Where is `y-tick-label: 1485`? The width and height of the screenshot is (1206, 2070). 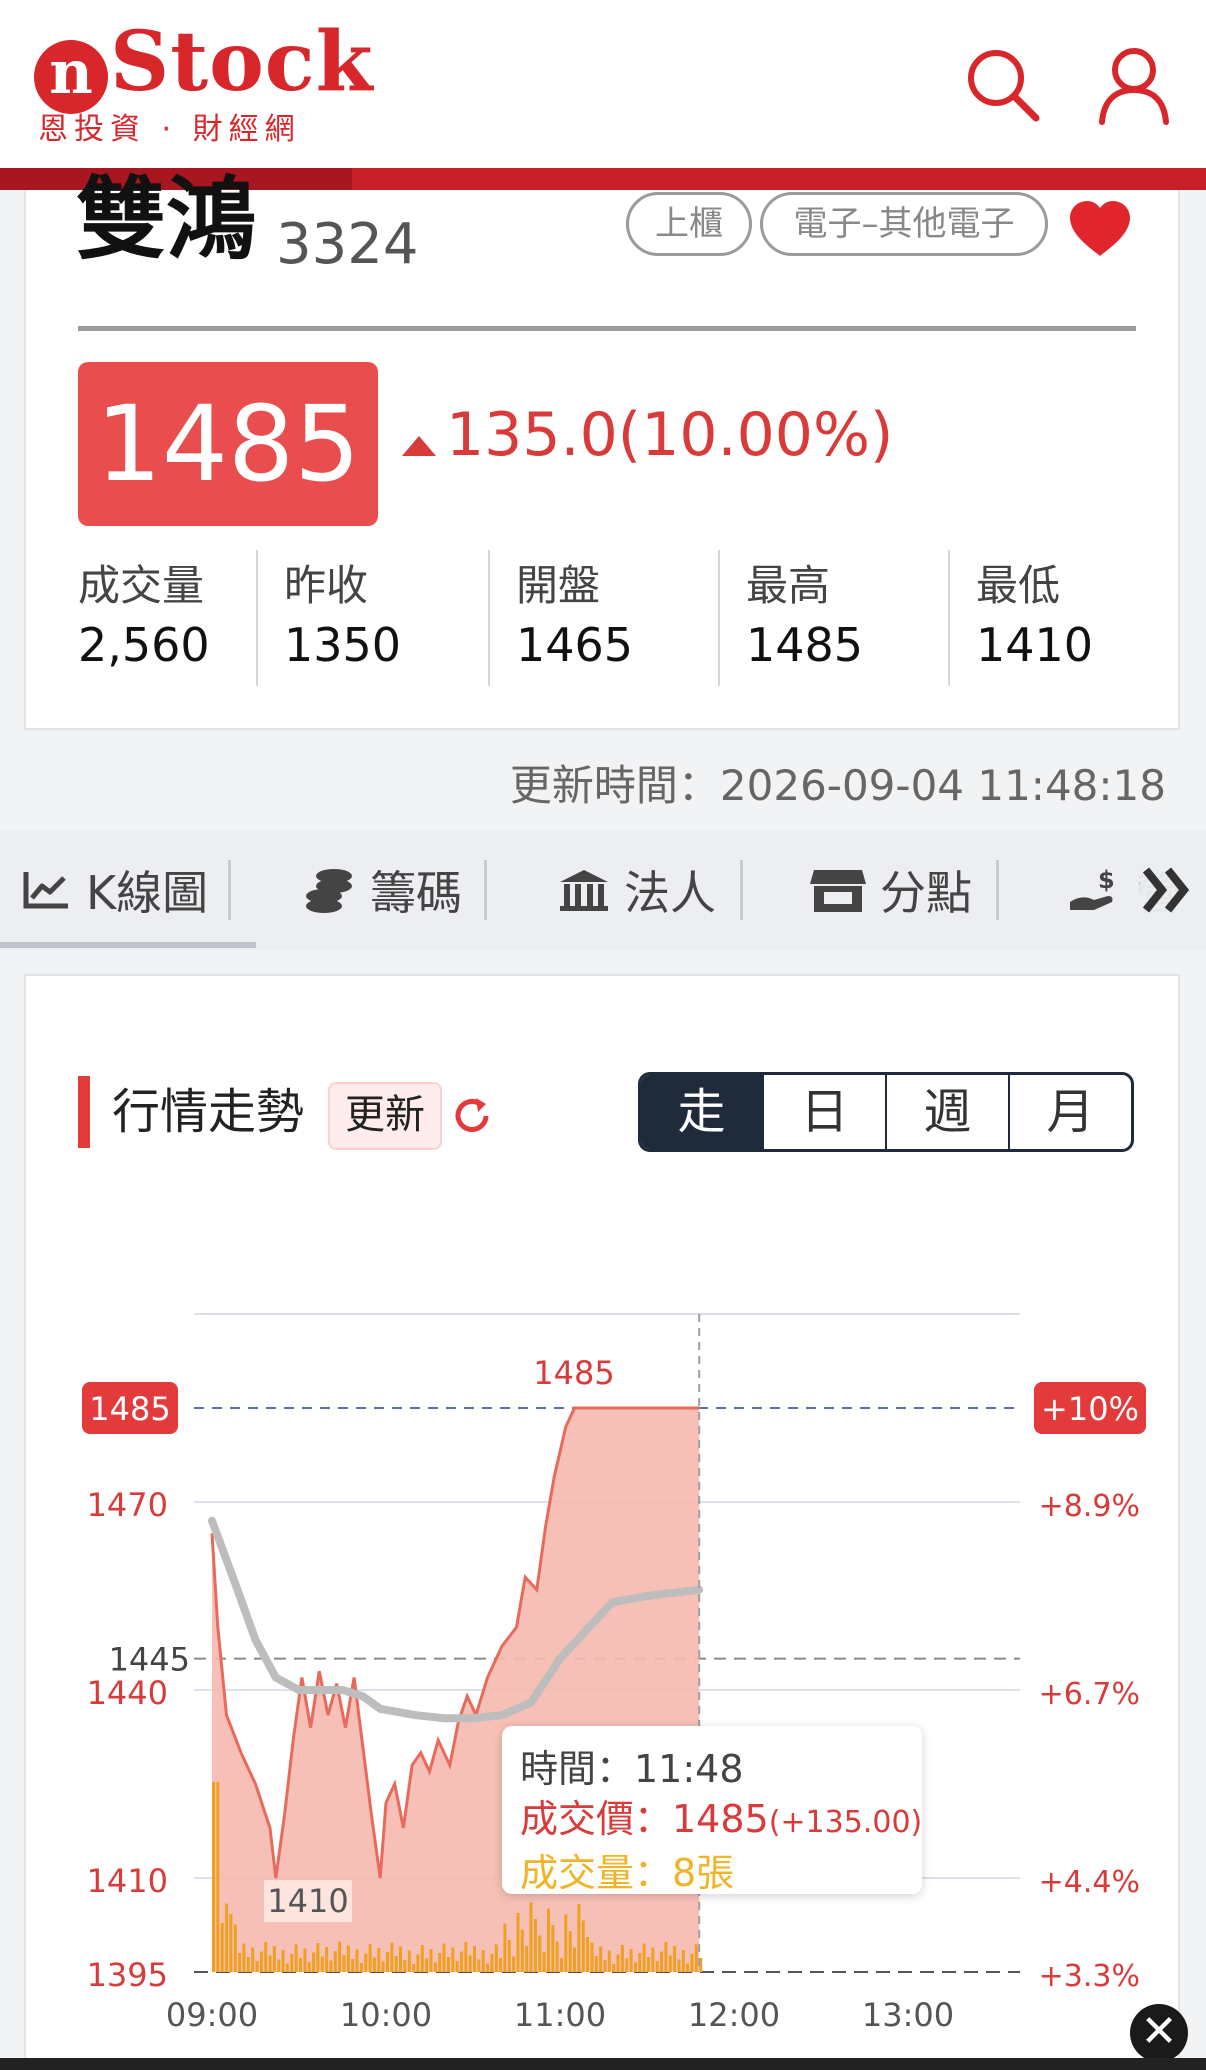 y-tick-label: 1485 is located at coordinates (129, 1409).